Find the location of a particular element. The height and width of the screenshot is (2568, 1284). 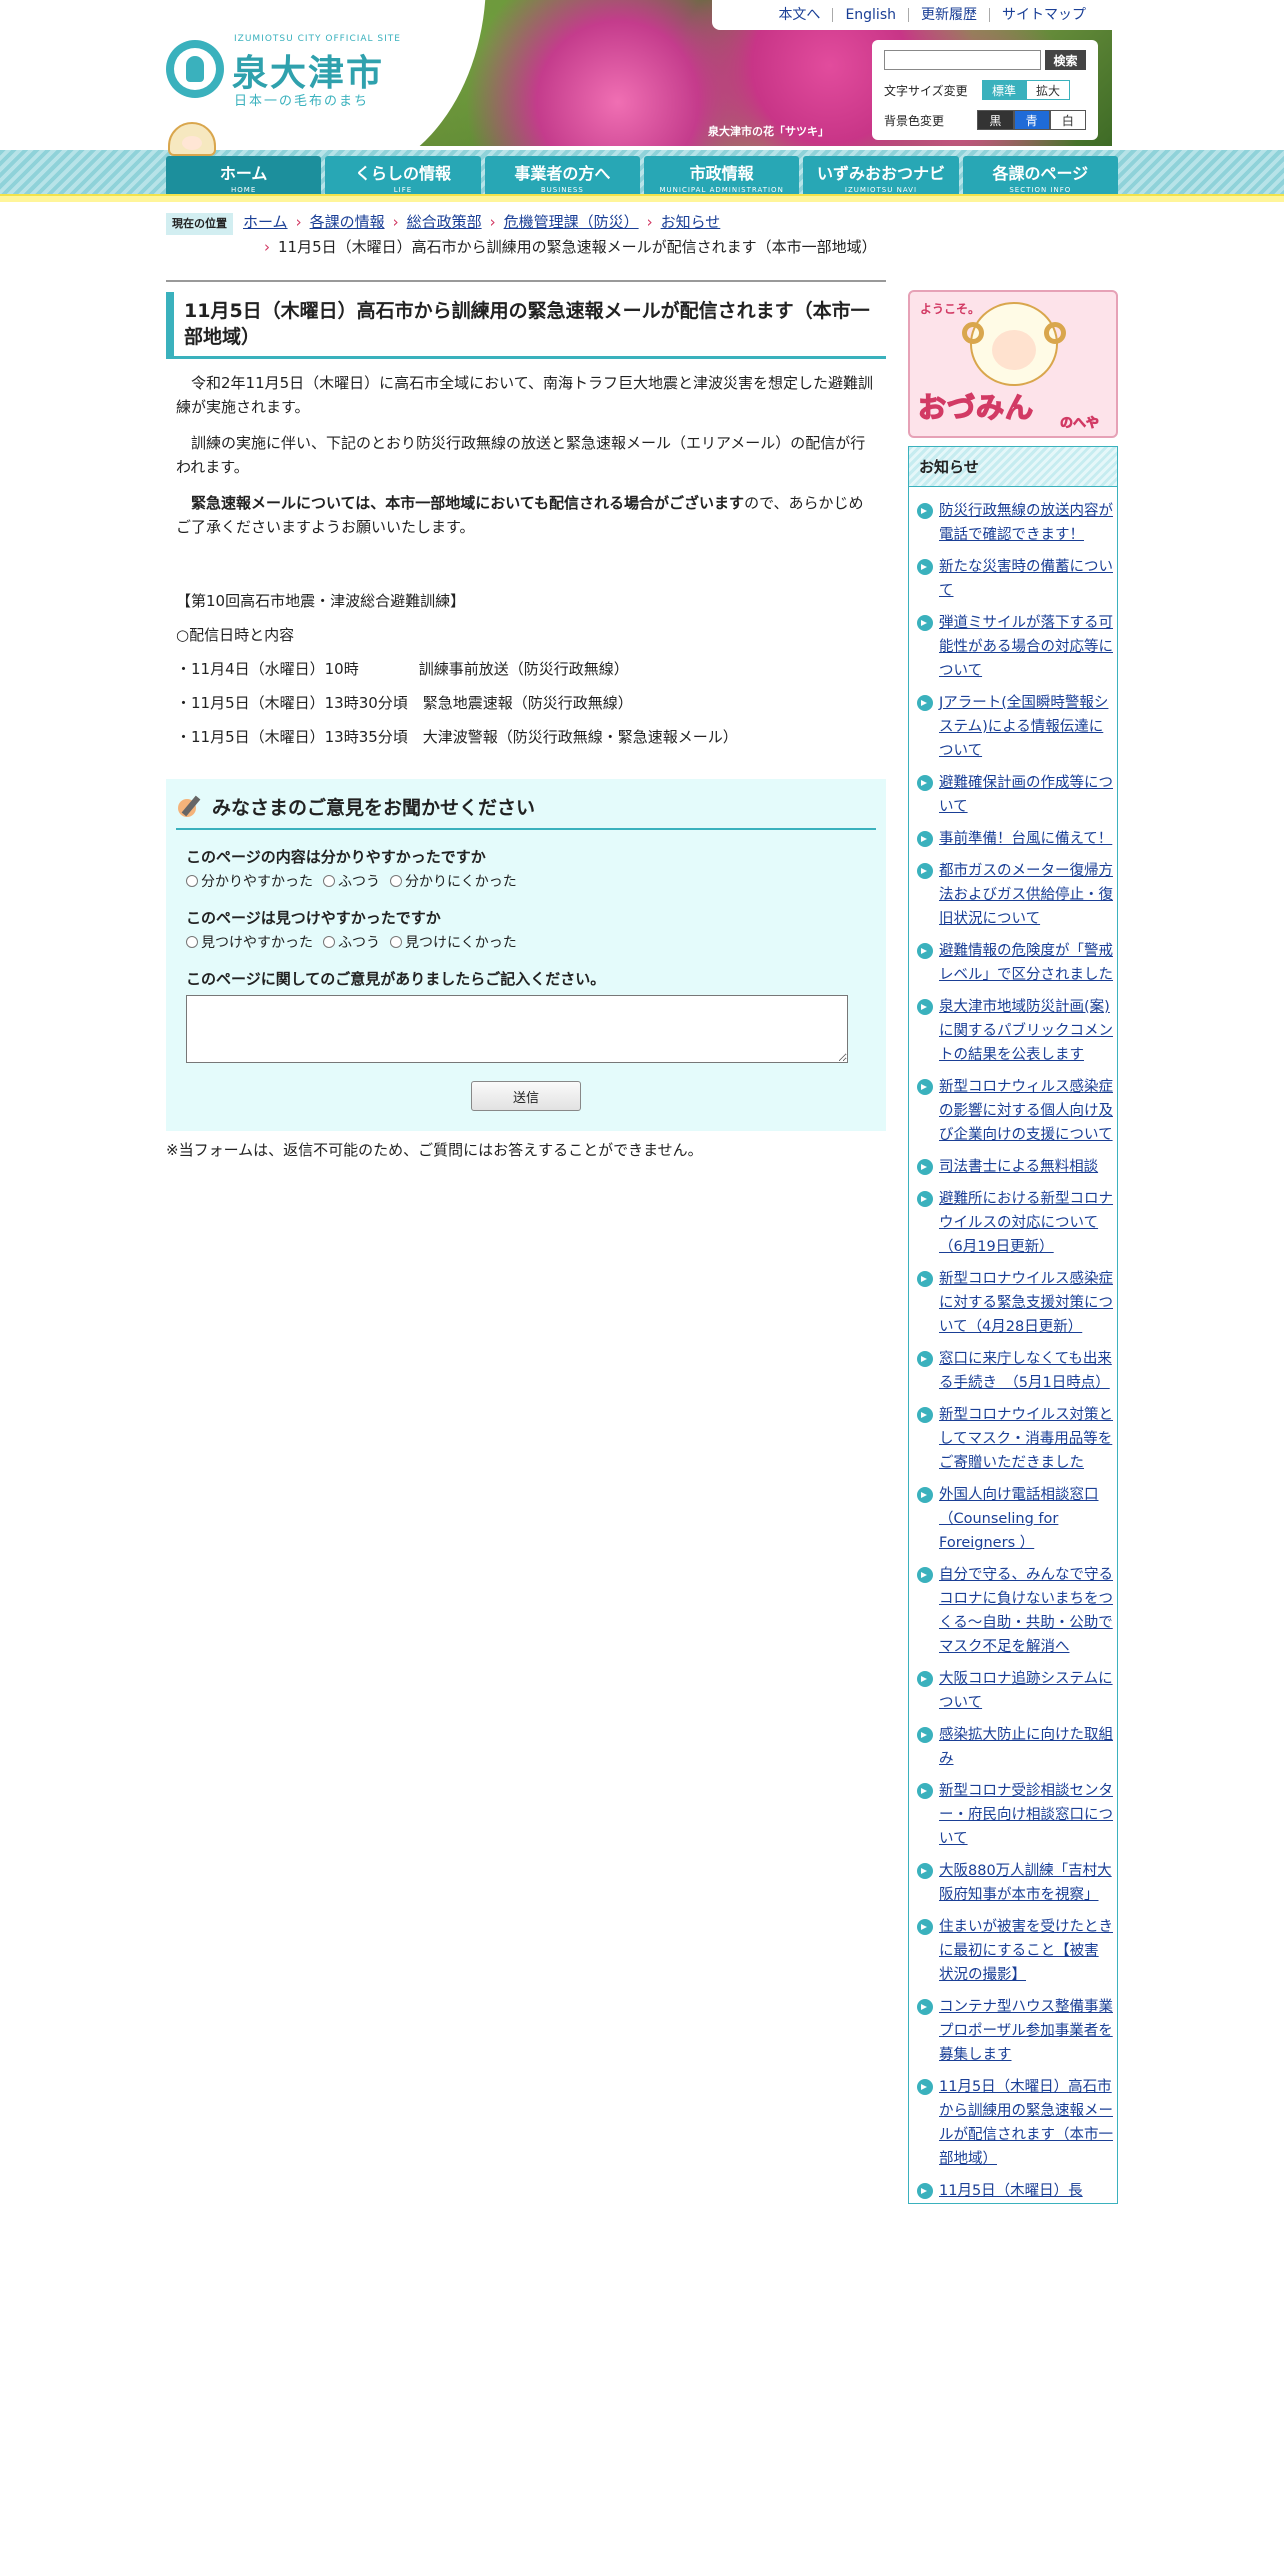

breadcrumb-link: 各課の情報 is located at coordinates (347, 222).